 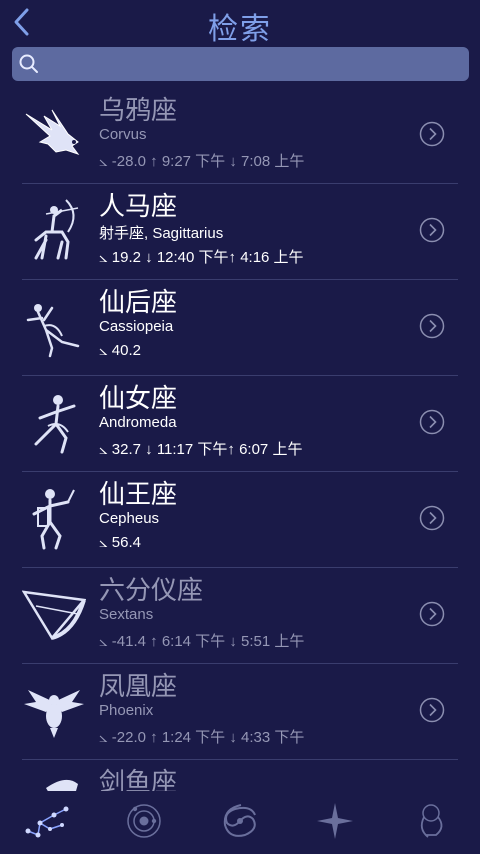 What do you see at coordinates (138, 206) in the screenshot?
I see `constellation-name: 人马座` at bounding box center [138, 206].